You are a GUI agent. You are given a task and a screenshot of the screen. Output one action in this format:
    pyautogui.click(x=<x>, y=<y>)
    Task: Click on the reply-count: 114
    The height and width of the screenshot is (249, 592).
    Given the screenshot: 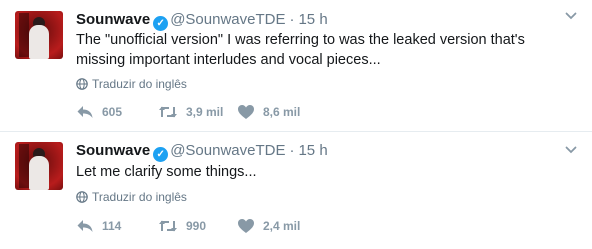 What is the action you would take?
    pyautogui.click(x=112, y=226)
    